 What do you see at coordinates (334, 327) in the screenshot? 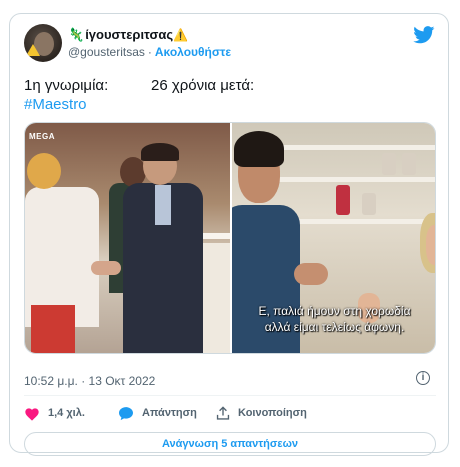
I see `subtitle-line-2: αλλά είμαι τελείως άφωνη.` at bounding box center [334, 327].